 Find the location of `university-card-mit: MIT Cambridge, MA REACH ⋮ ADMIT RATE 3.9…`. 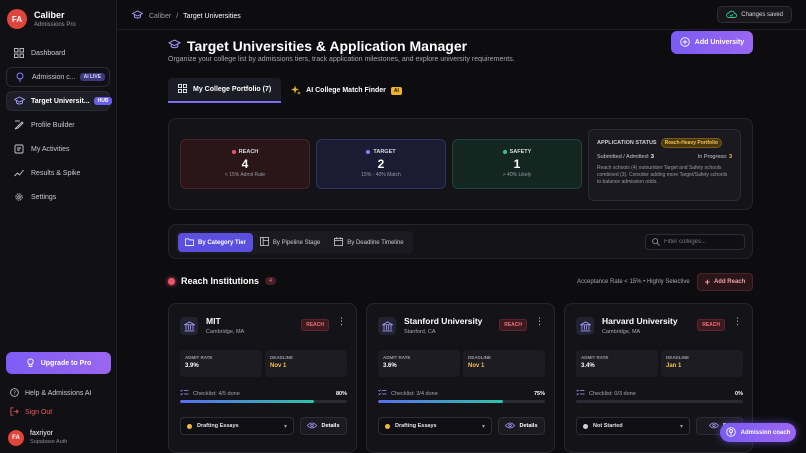

university-card-mit: MIT Cambridge, MA REACH ⋮ ADMIT RATE 3.9… is located at coordinates (262, 378).